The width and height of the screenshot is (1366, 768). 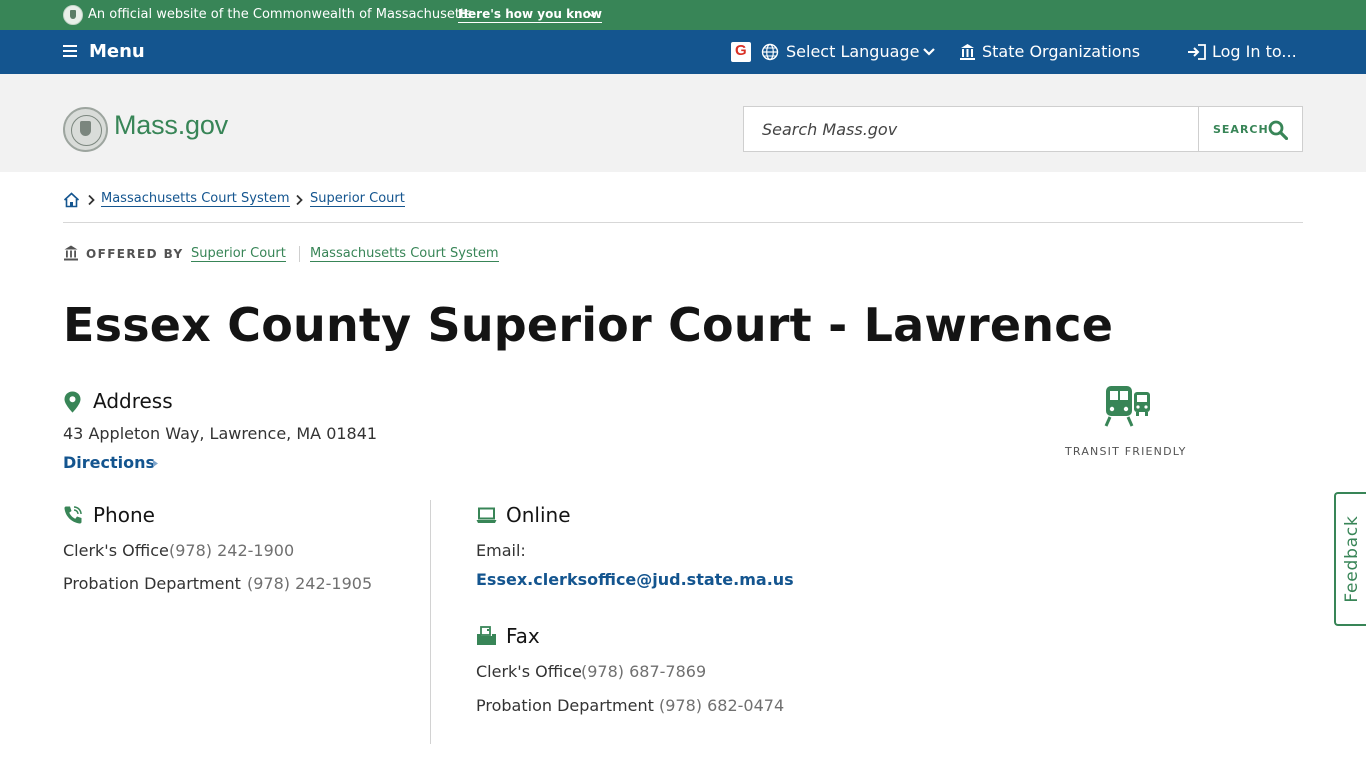 I want to click on search-icon, so click(x=1278, y=130).